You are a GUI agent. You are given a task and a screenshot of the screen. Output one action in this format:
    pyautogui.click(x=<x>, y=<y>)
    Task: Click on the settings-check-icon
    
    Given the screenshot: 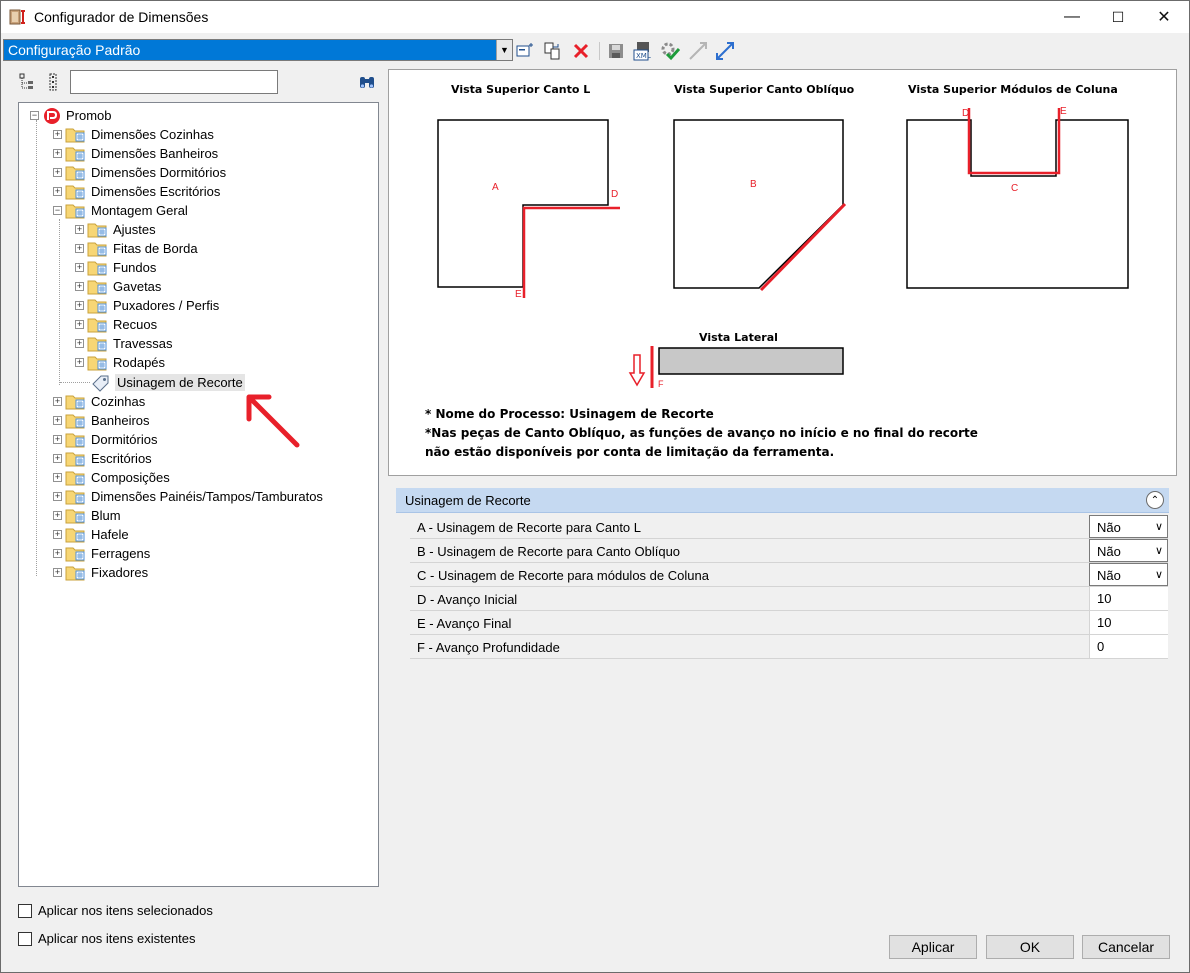 What is the action you would take?
    pyautogui.click(x=670, y=51)
    